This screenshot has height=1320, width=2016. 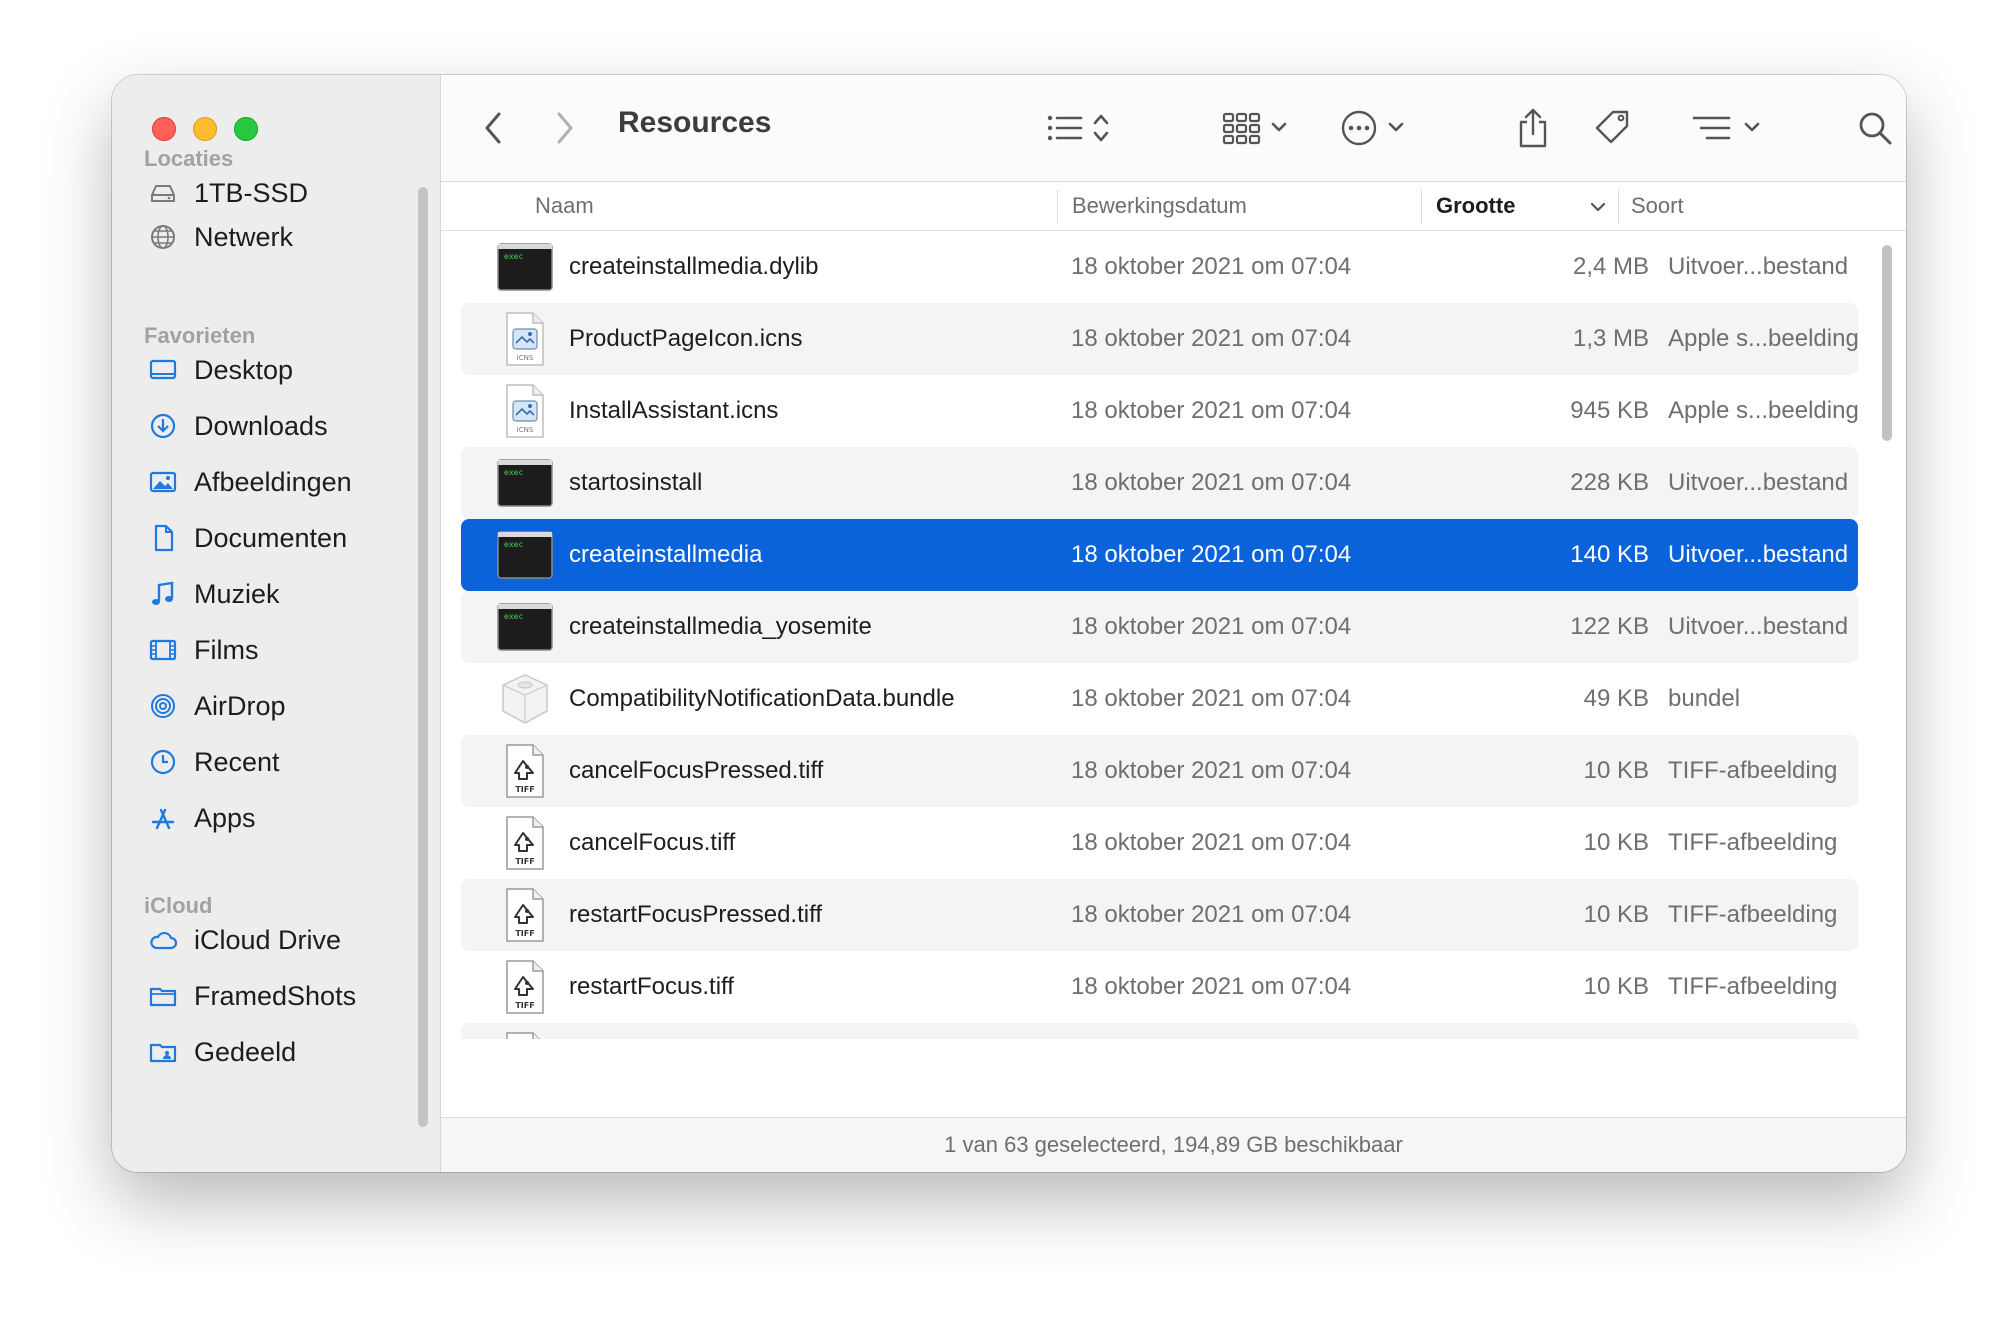 I want to click on sidebar-item-desktop: Desktop, so click(x=220, y=370).